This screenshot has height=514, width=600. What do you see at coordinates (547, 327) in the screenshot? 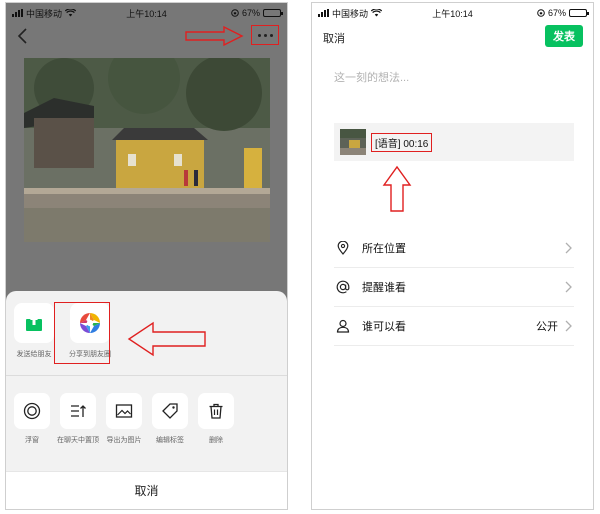
I see `visibility-value: 公开` at bounding box center [547, 327].